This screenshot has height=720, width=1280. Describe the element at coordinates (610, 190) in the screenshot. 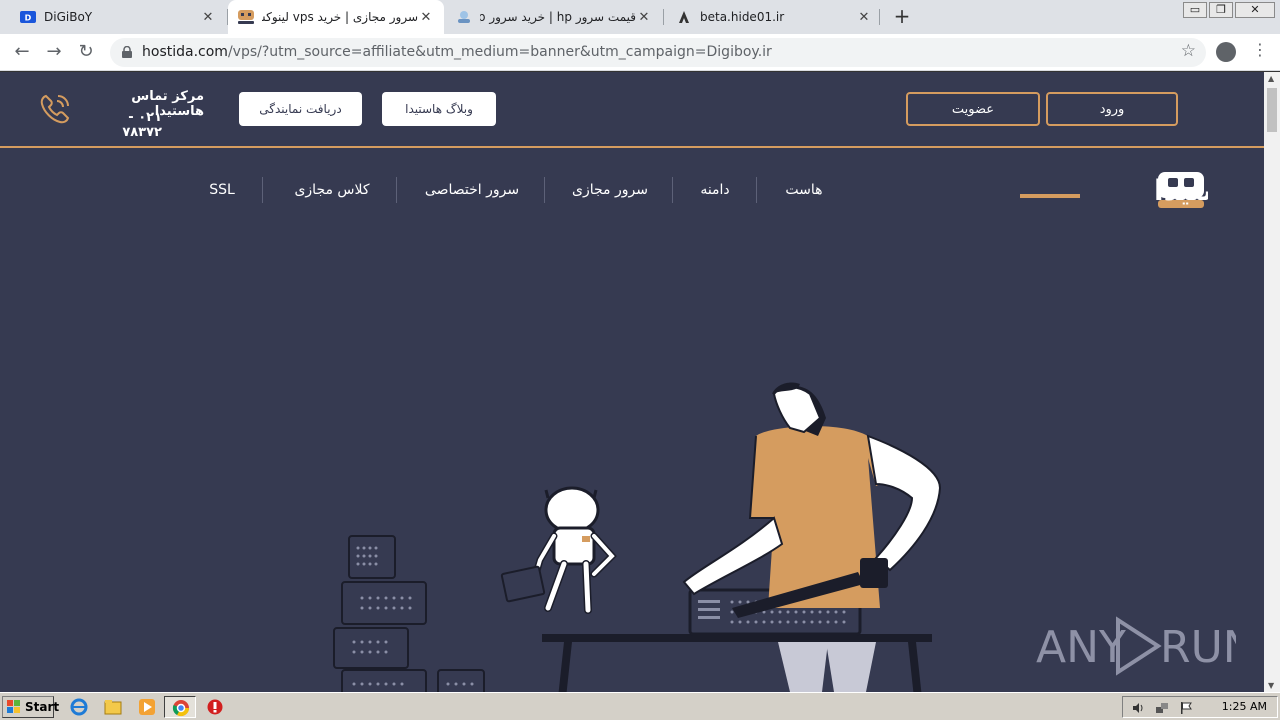

I see `nav-item-vps: سرور مجازی` at that location.